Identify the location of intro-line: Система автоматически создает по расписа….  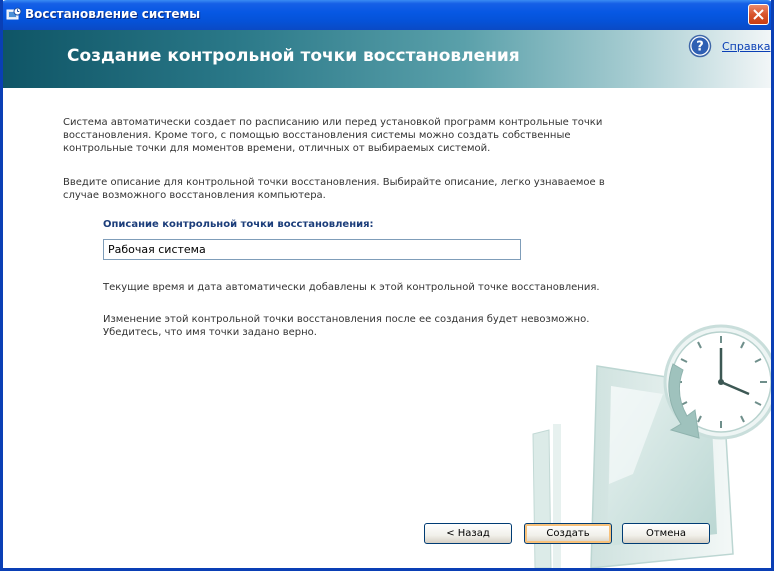
(333, 122).